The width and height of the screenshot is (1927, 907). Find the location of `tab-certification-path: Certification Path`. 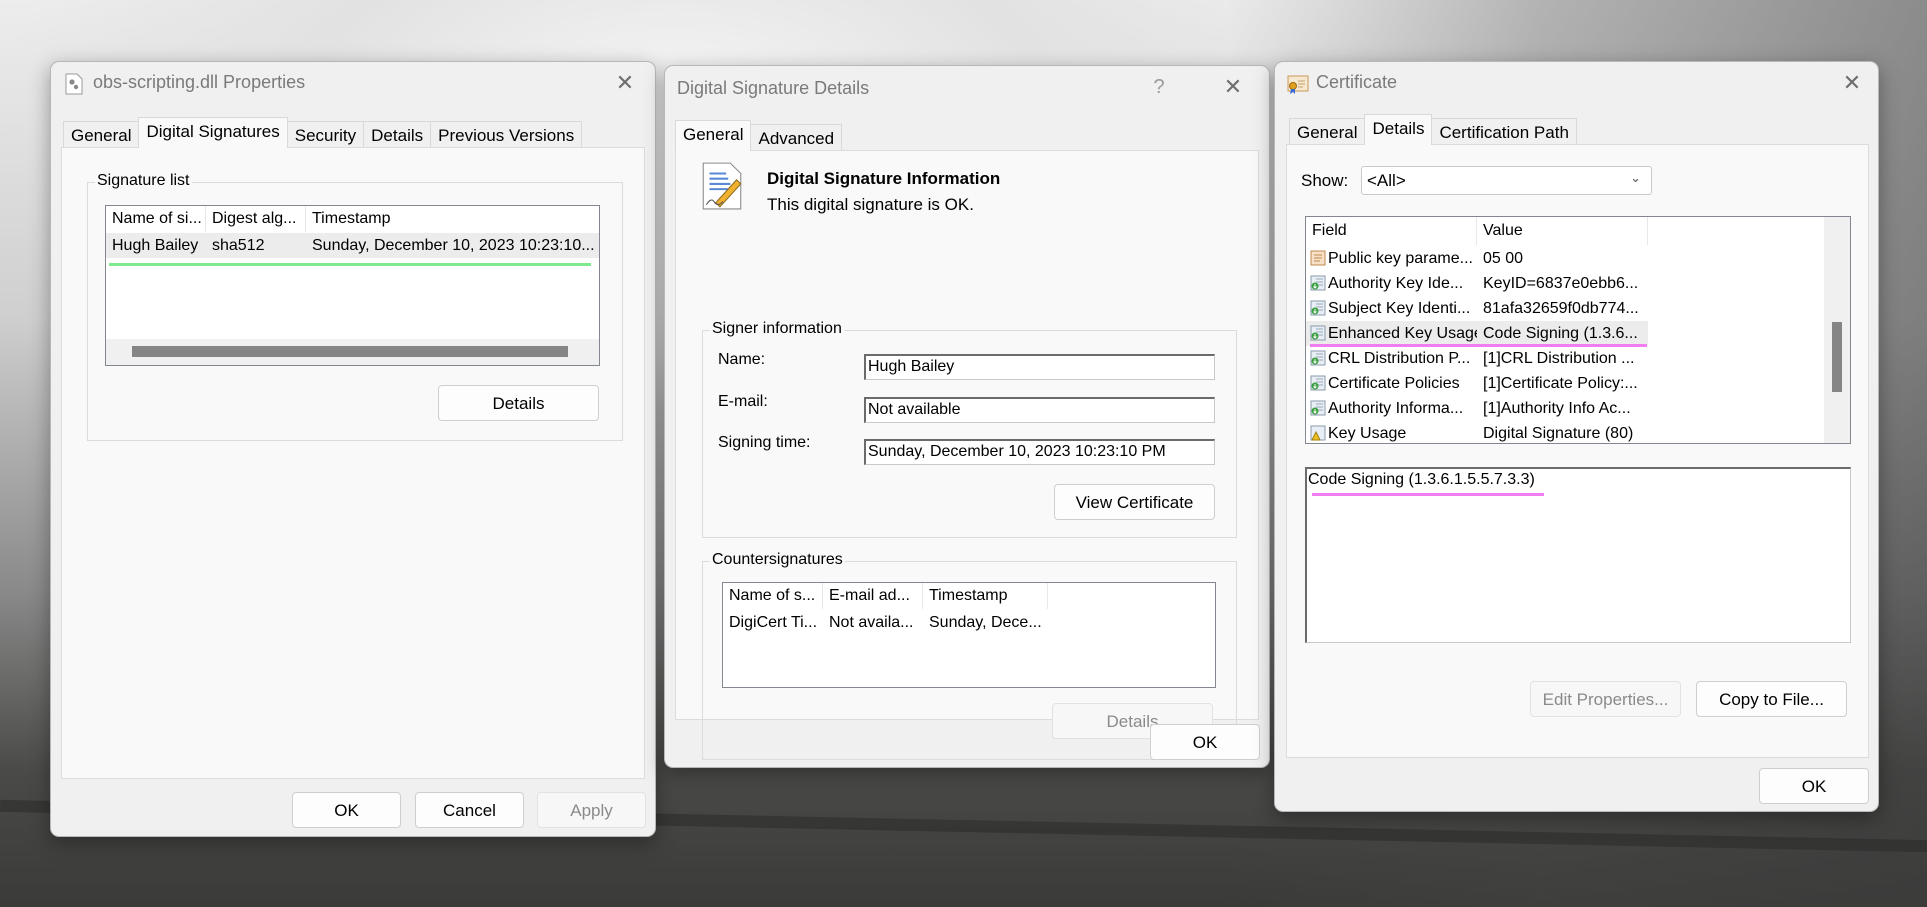

tab-certification-path: Certification Path is located at coordinates (1504, 131).